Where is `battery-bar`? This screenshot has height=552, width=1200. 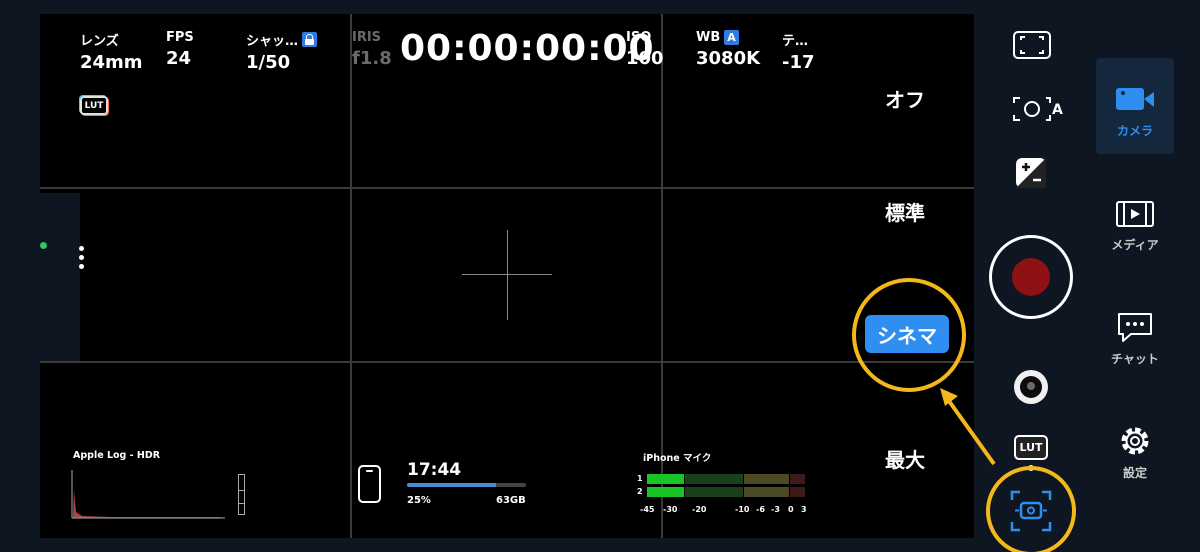 battery-bar is located at coordinates (466, 485).